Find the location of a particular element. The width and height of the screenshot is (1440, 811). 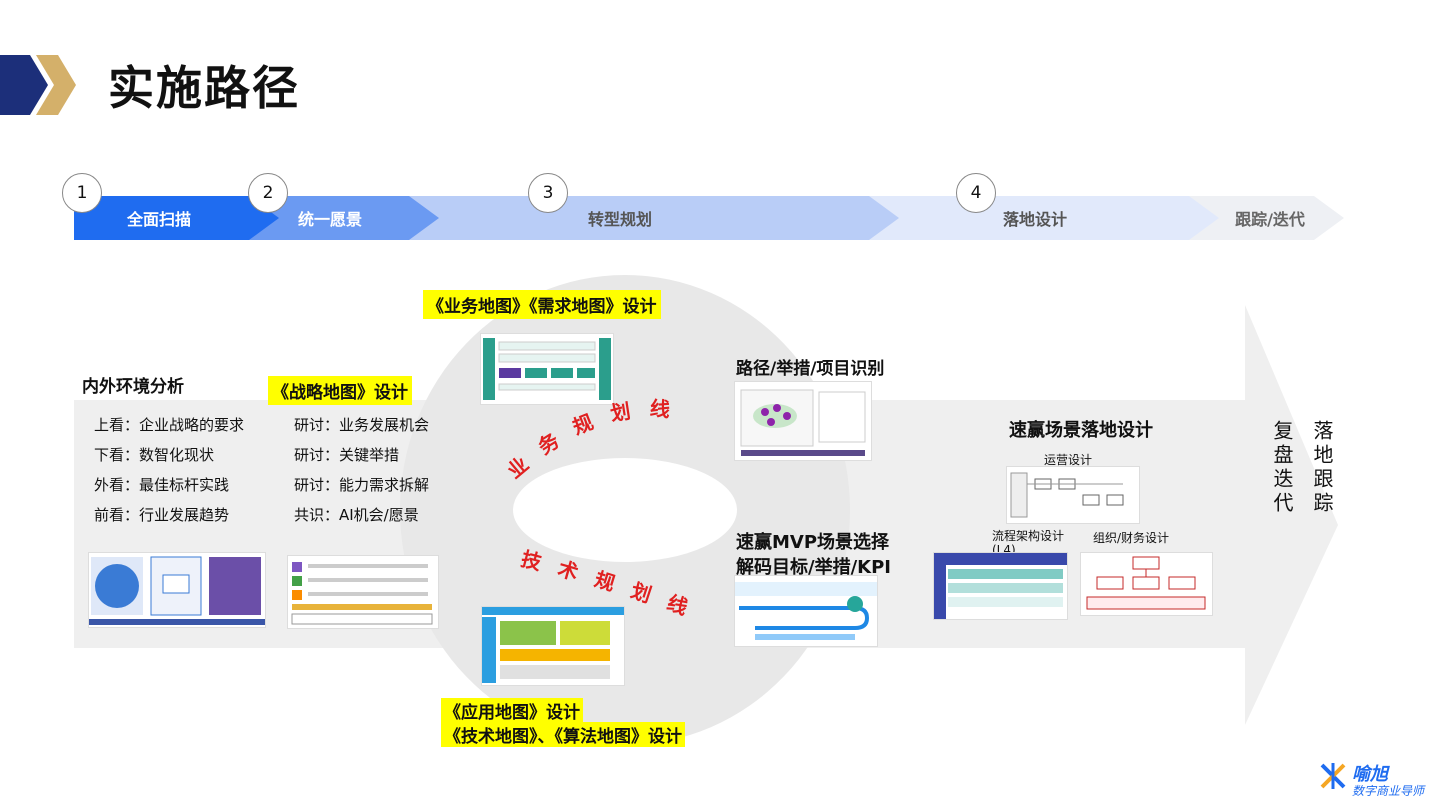

business-map-heading: 《业务地图》《需求地图》设计 is located at coordinates (542, 304).